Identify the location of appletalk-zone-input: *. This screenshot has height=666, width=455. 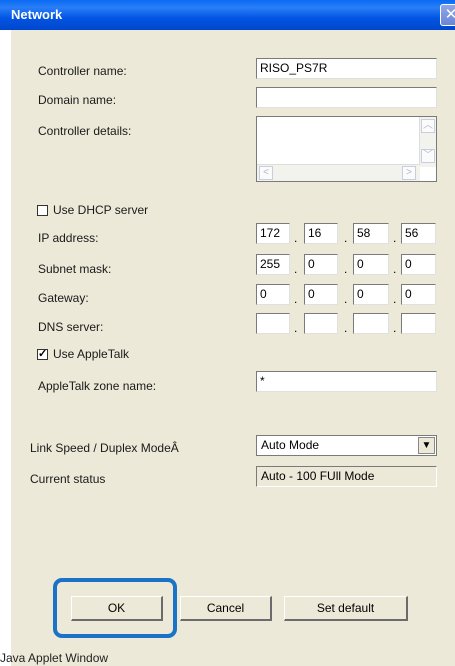
(346, 381).